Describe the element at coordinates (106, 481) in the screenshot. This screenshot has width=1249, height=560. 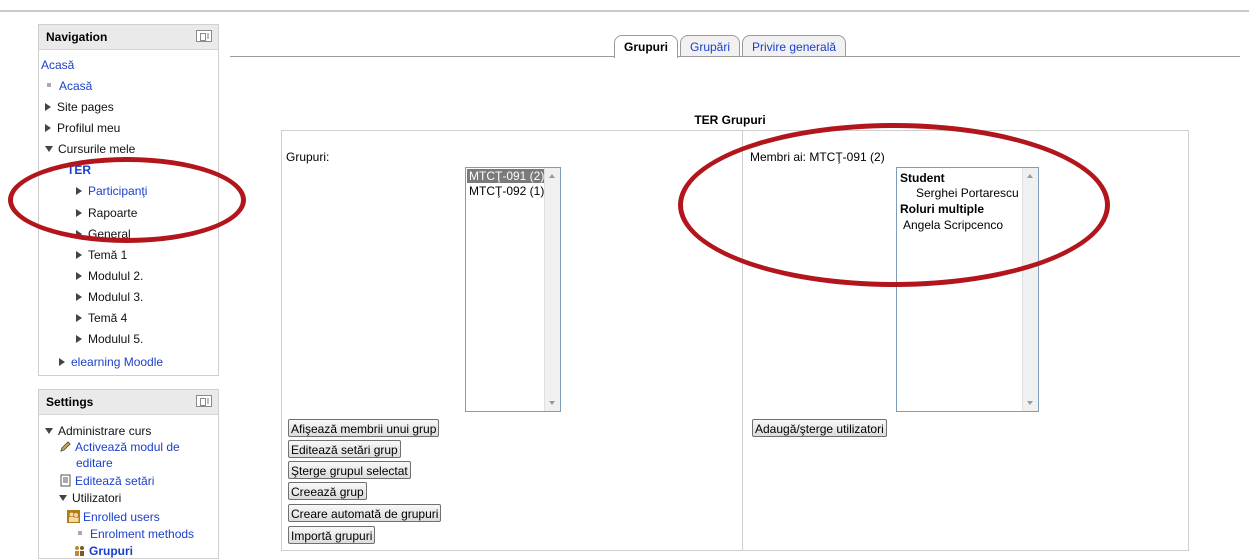
I see `settings-item-edit-settings: Editează setări` at that location.